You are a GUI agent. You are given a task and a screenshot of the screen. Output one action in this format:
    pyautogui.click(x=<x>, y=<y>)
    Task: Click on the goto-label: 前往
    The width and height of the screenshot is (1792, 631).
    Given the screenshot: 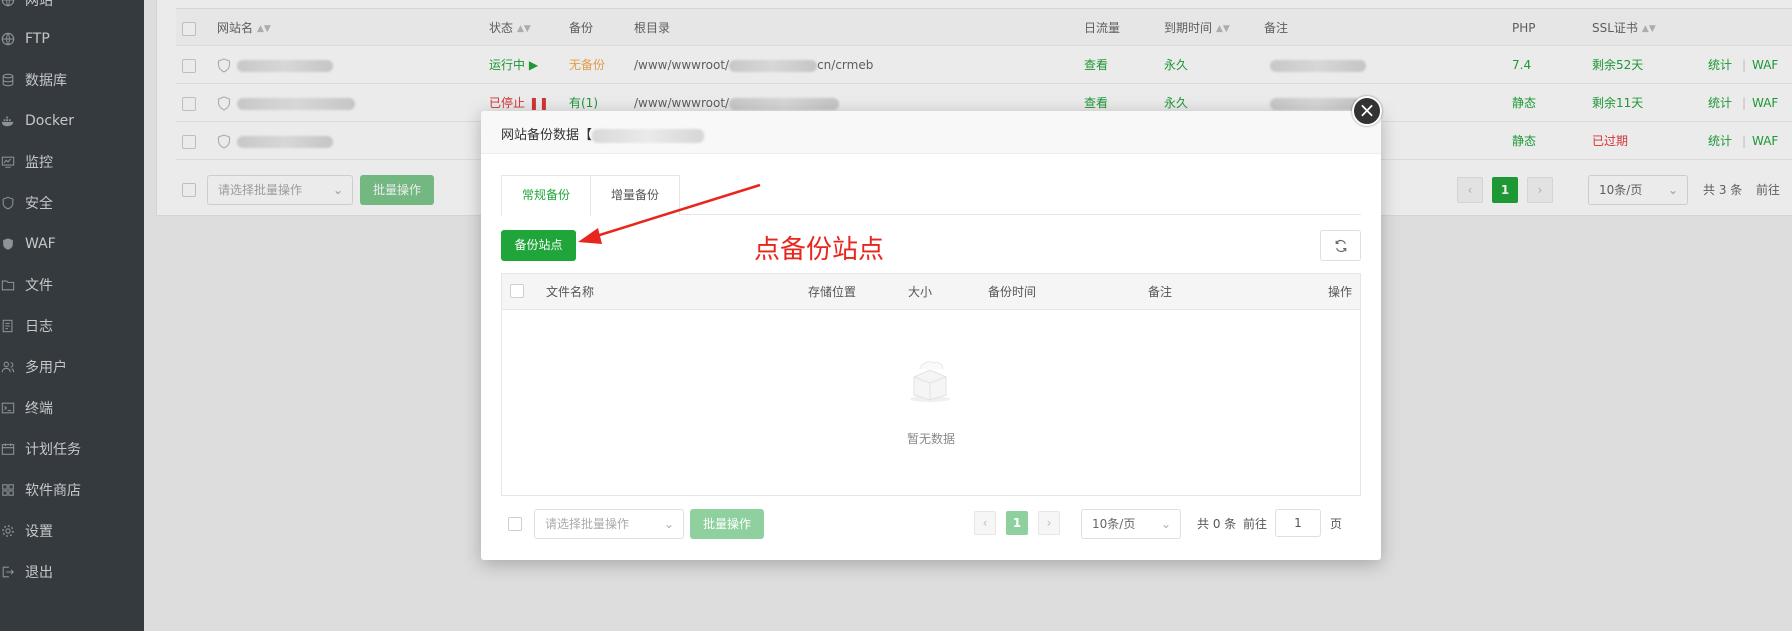 What is the action you would take?
    pyautogui.click(x=1255, y=524)
    